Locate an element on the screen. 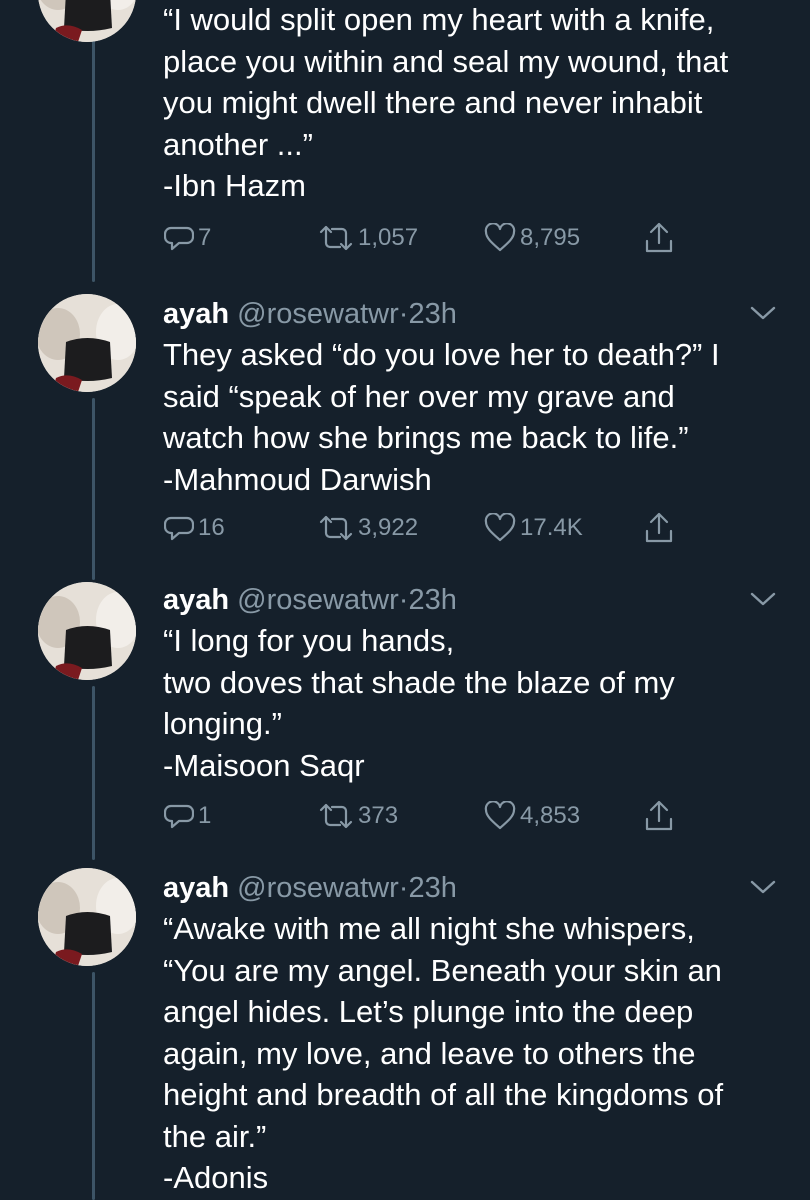  tweet-text-line: “You are my angel. Beneath your skin an is located at coordinates (442, 970).